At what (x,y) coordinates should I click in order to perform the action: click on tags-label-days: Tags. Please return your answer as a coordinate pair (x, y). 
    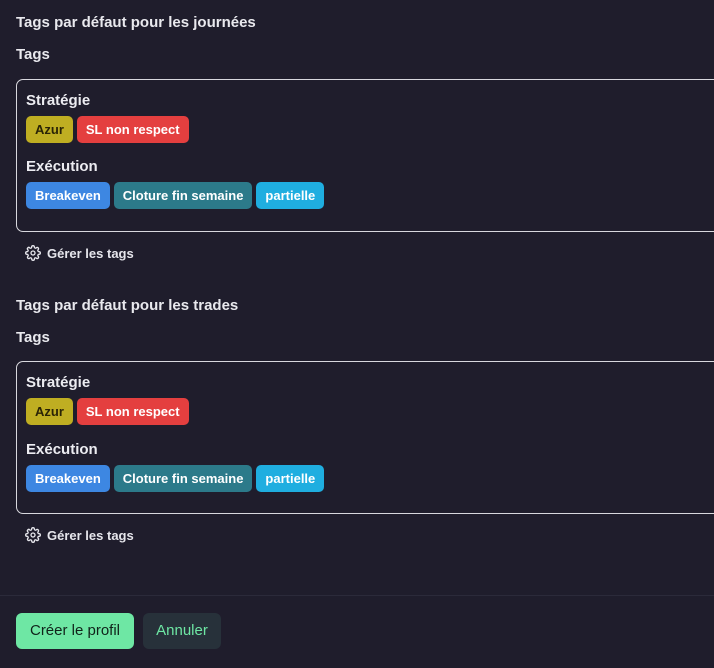
    Looking at the image, I should click on (33, 54).